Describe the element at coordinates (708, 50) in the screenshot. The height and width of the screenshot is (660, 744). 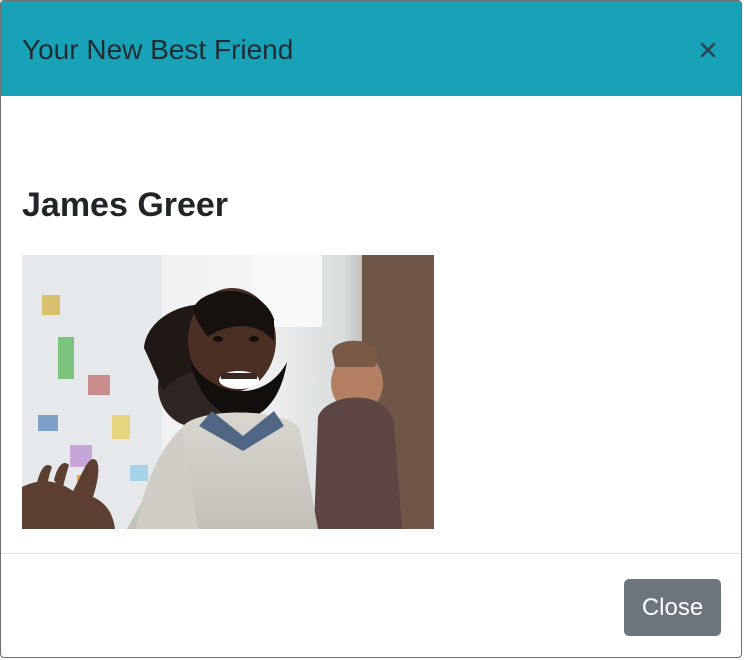
I see `close-icon` at that location.